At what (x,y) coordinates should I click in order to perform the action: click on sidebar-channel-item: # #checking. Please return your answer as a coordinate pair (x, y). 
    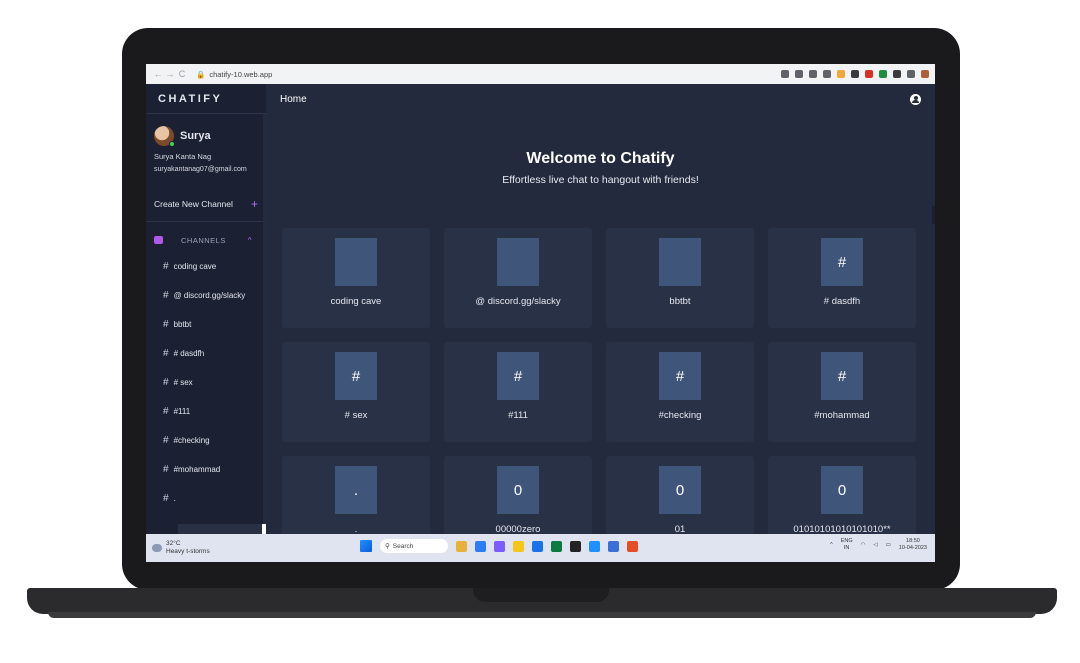
    Looking at the image, I should click on (206, 440).